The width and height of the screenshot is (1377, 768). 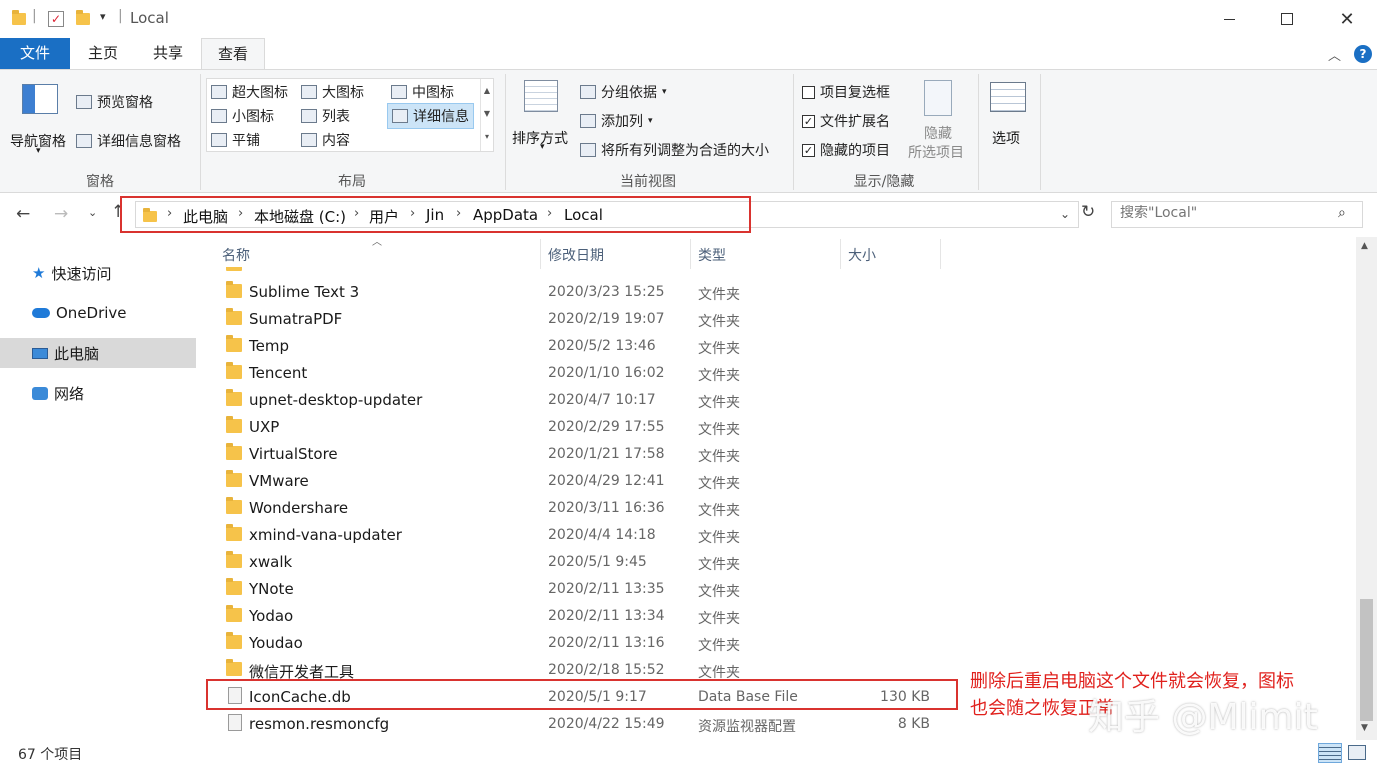 I want to click on column-header-size: 大小, so click(x=862, y=255).